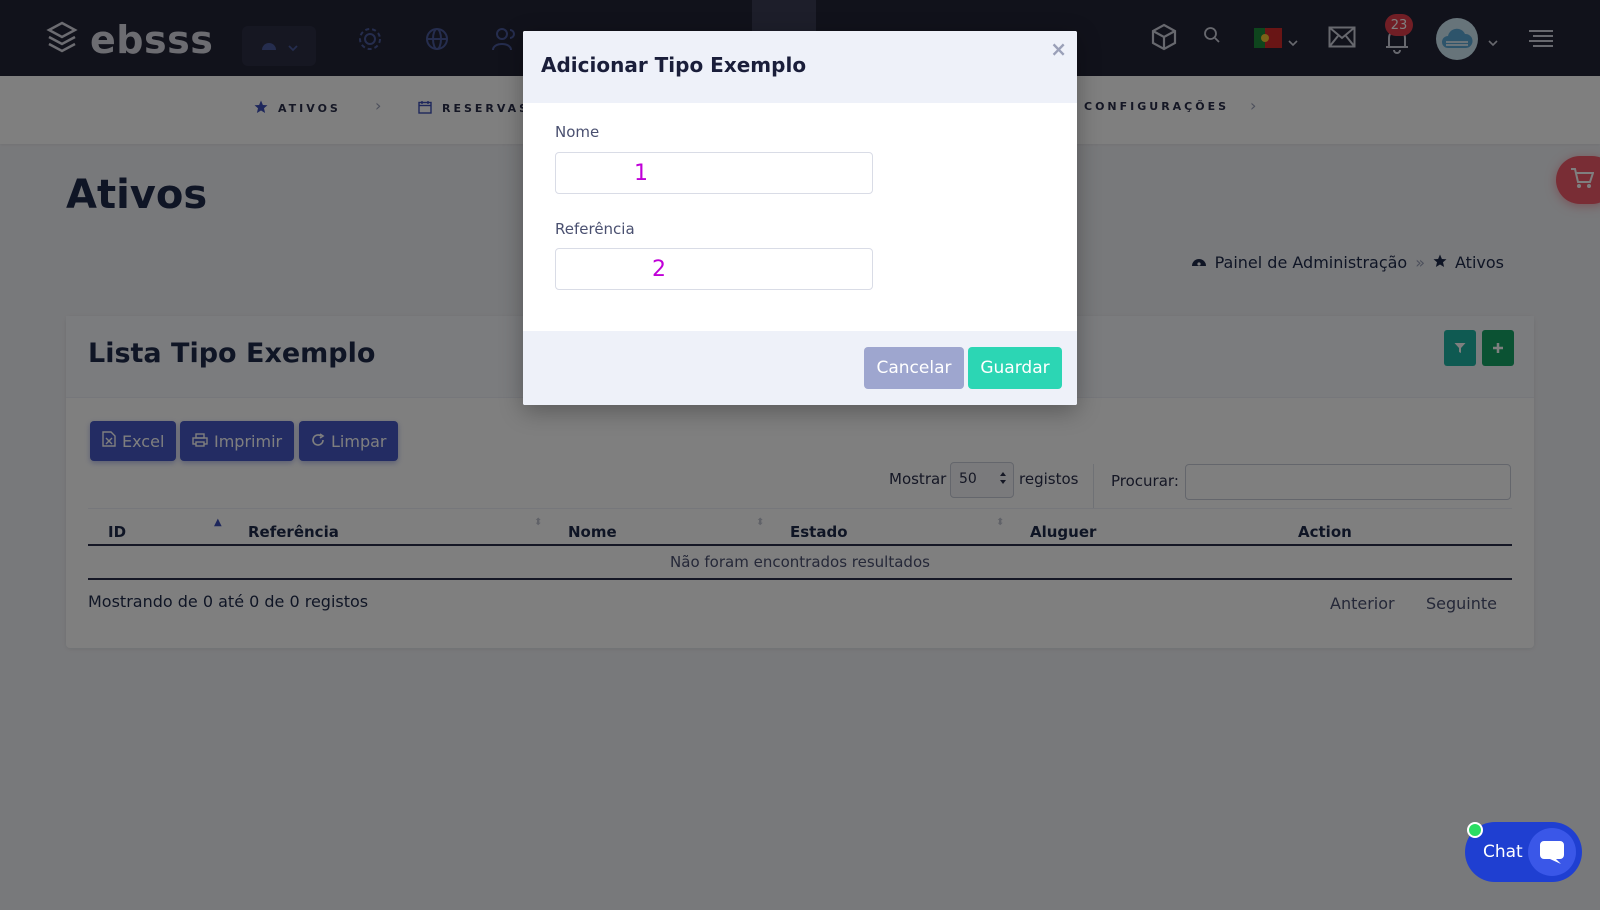  I want to click on save-button: Guardar, so click(1015, 368).